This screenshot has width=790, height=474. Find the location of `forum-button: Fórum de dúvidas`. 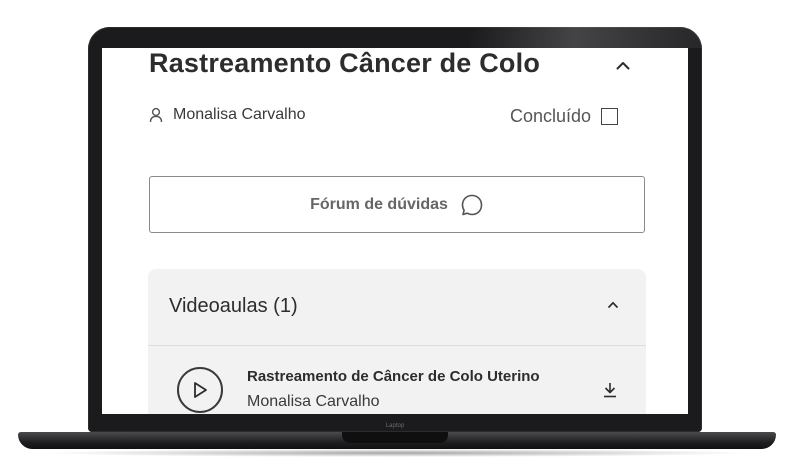

forum-button: Fórum de dúvidas is located at coordinates (397, 204).